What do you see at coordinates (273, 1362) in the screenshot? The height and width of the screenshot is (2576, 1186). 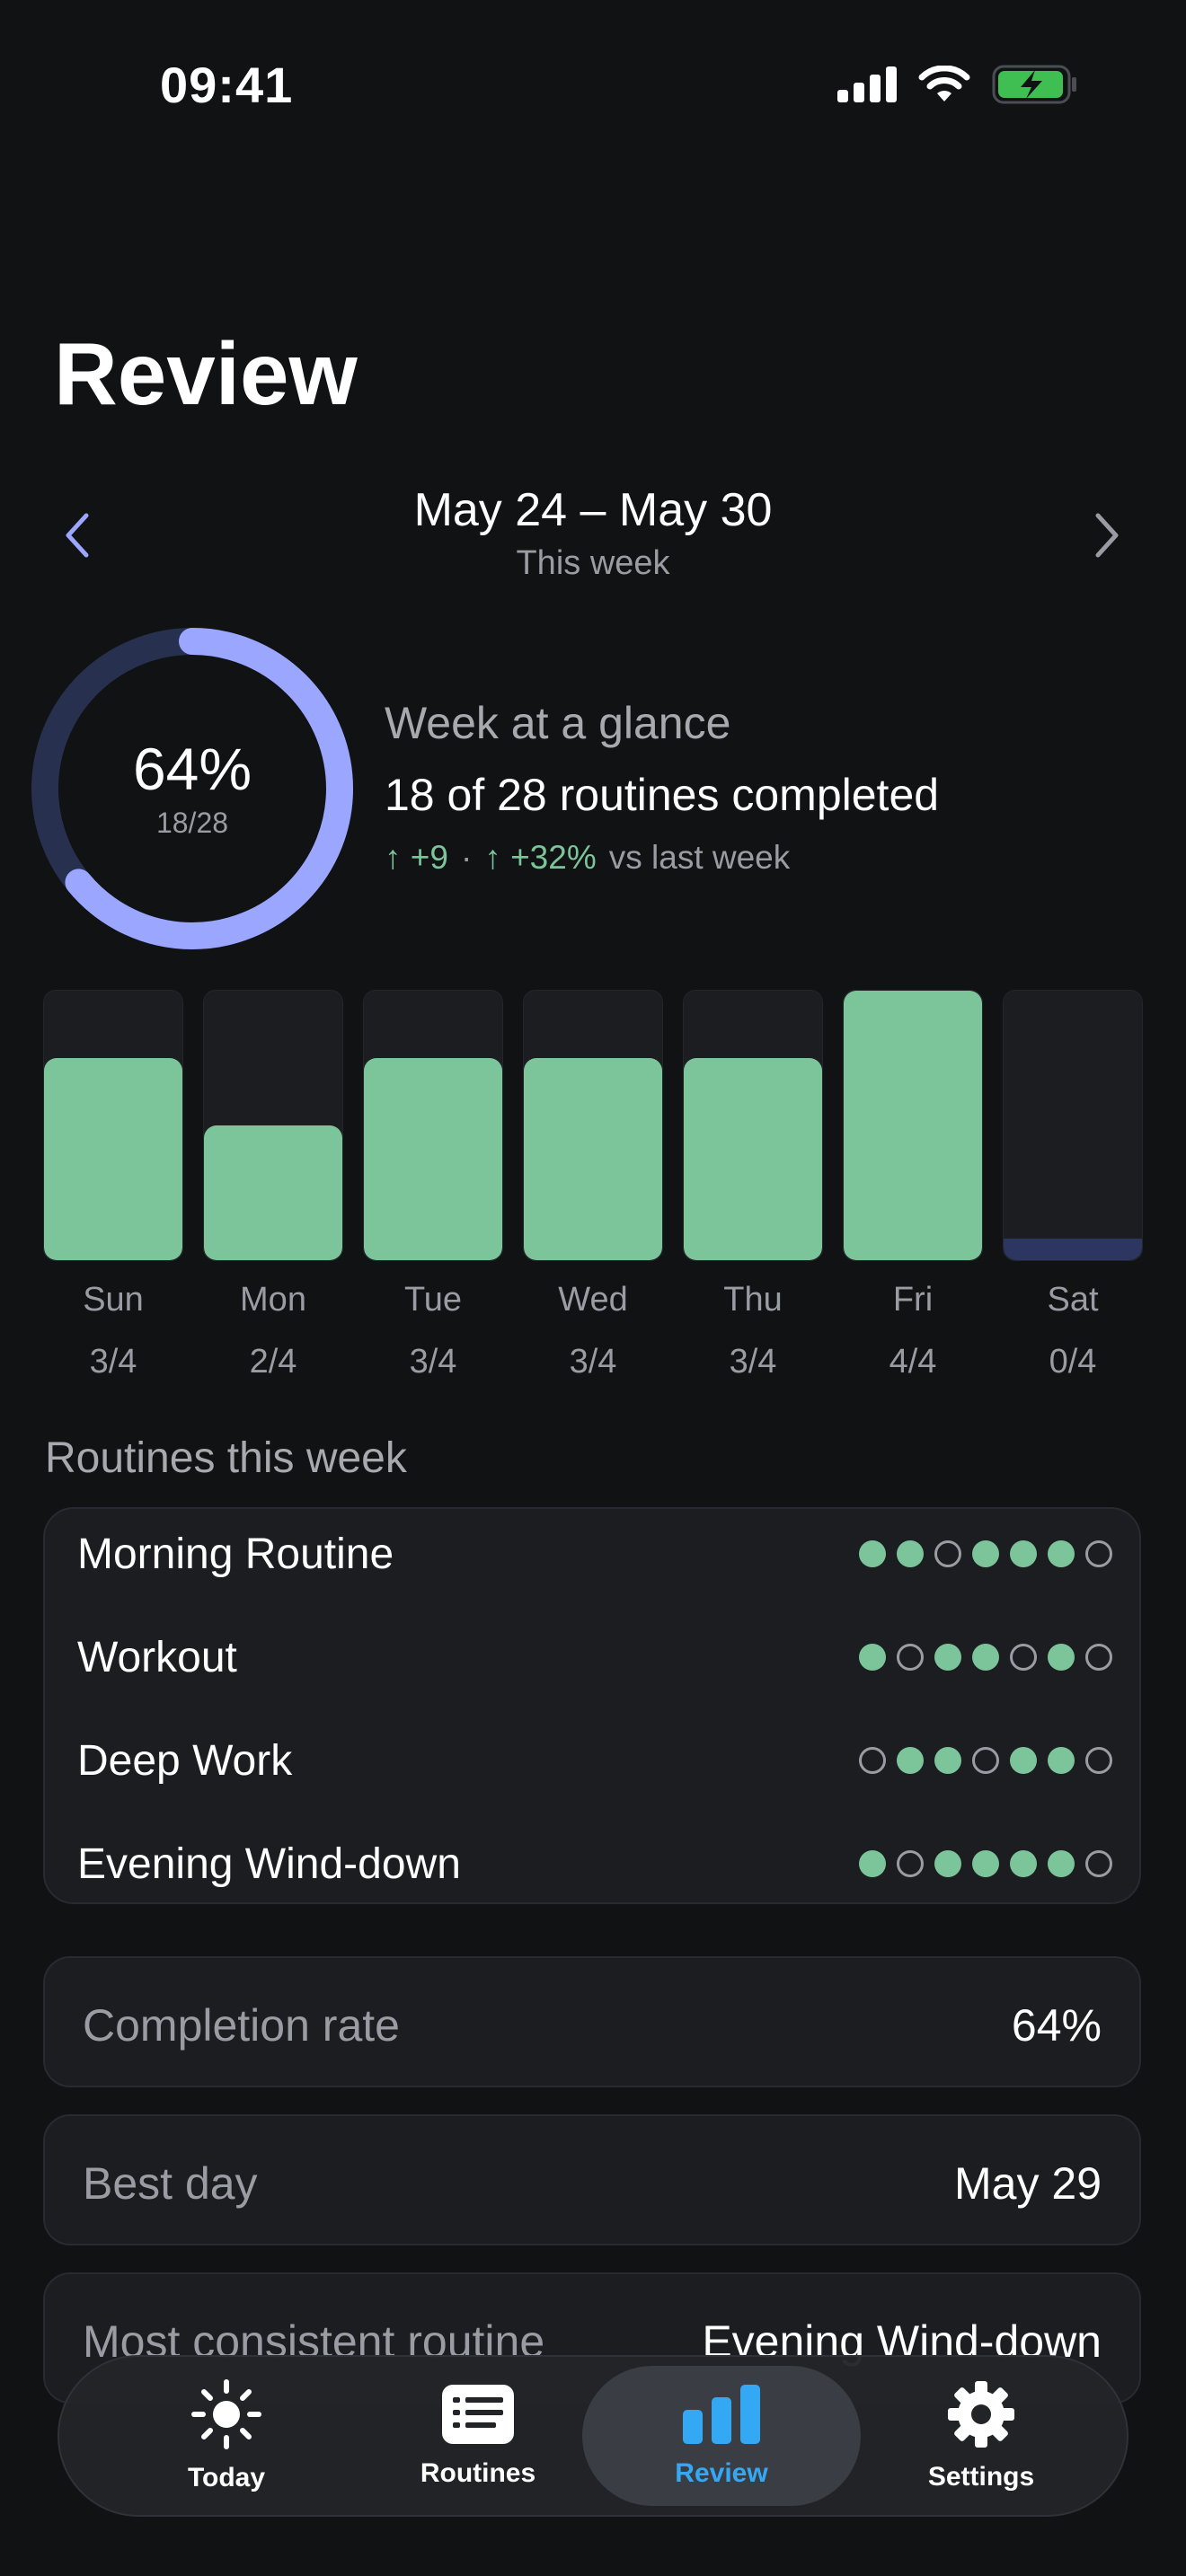 I see `day-score: 2/4` at bounding box center [273, 1362].